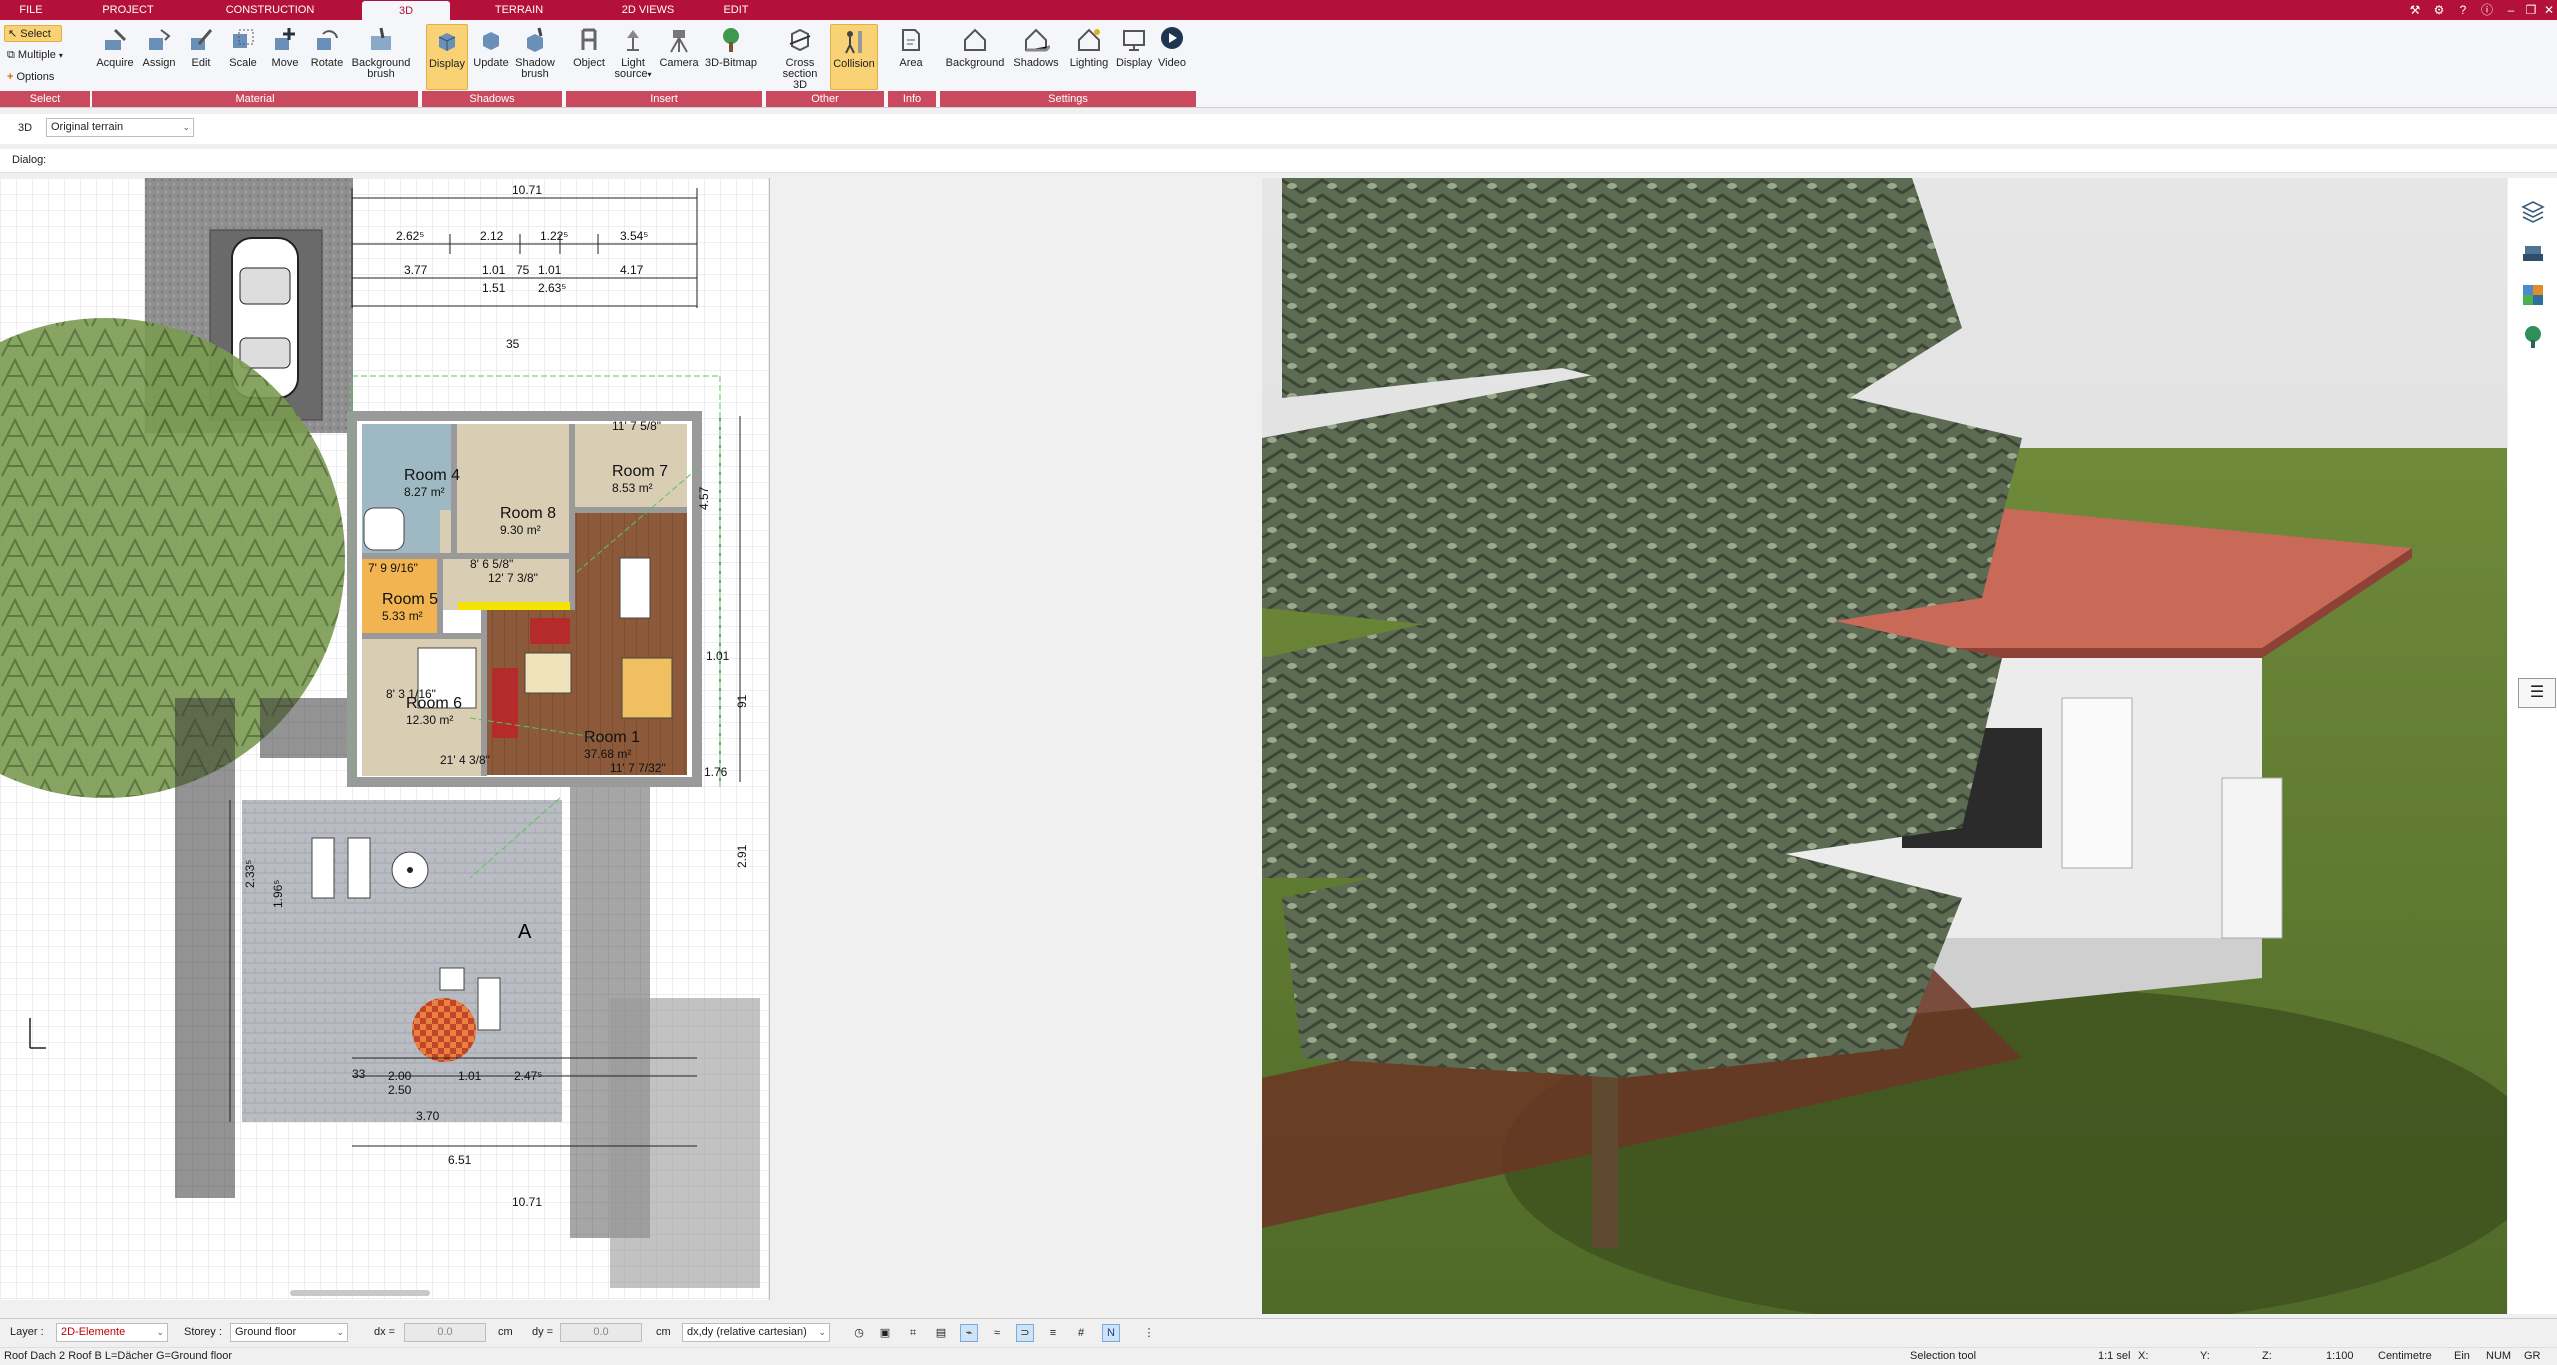 Image resolution: width=2557 pixels, height=1365 pixels. What do you see at coordinates (975, 39) in the screenshot?
I see `house-background-icon` at bounding box center [975, 39].